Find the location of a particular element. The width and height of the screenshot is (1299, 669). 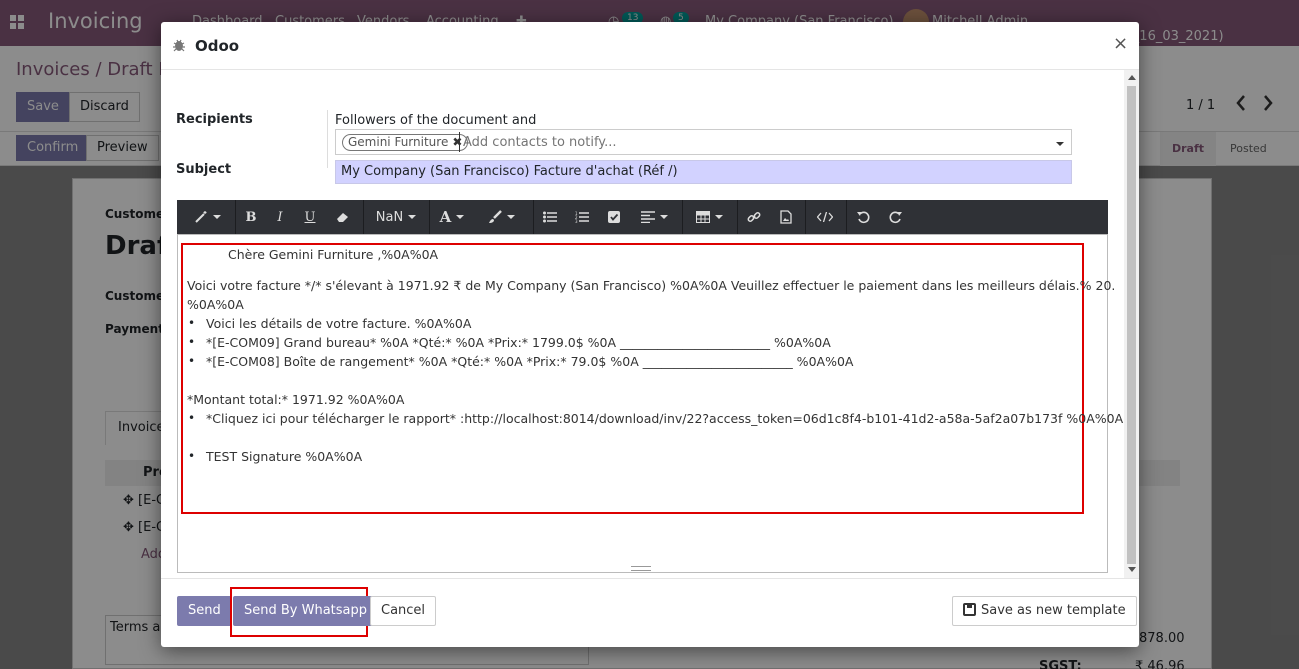

font-color-dropdown: A is located at coordinates (452, 217).